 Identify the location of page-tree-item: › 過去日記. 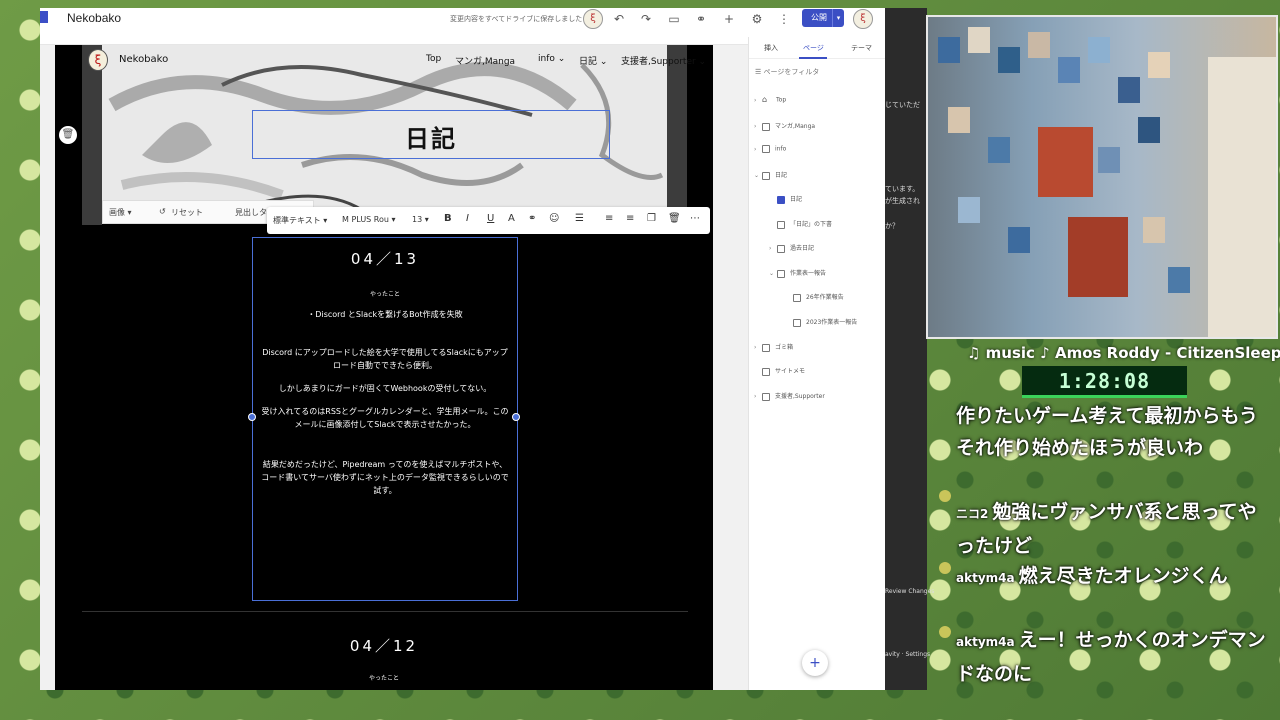
(791, 248).